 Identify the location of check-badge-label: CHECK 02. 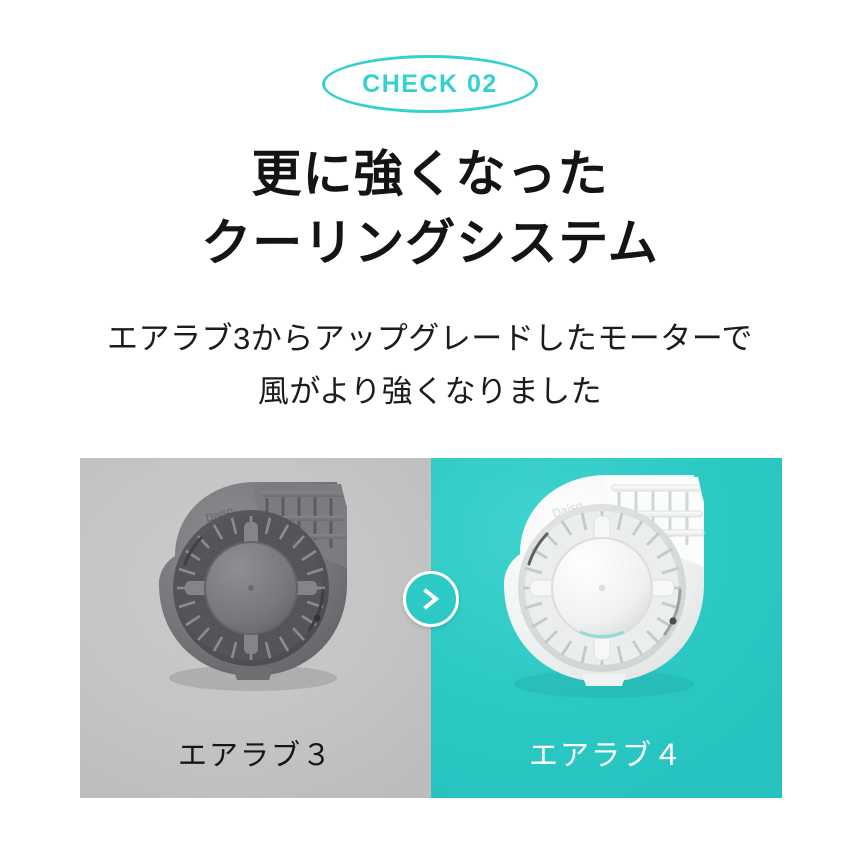
(430, 83).